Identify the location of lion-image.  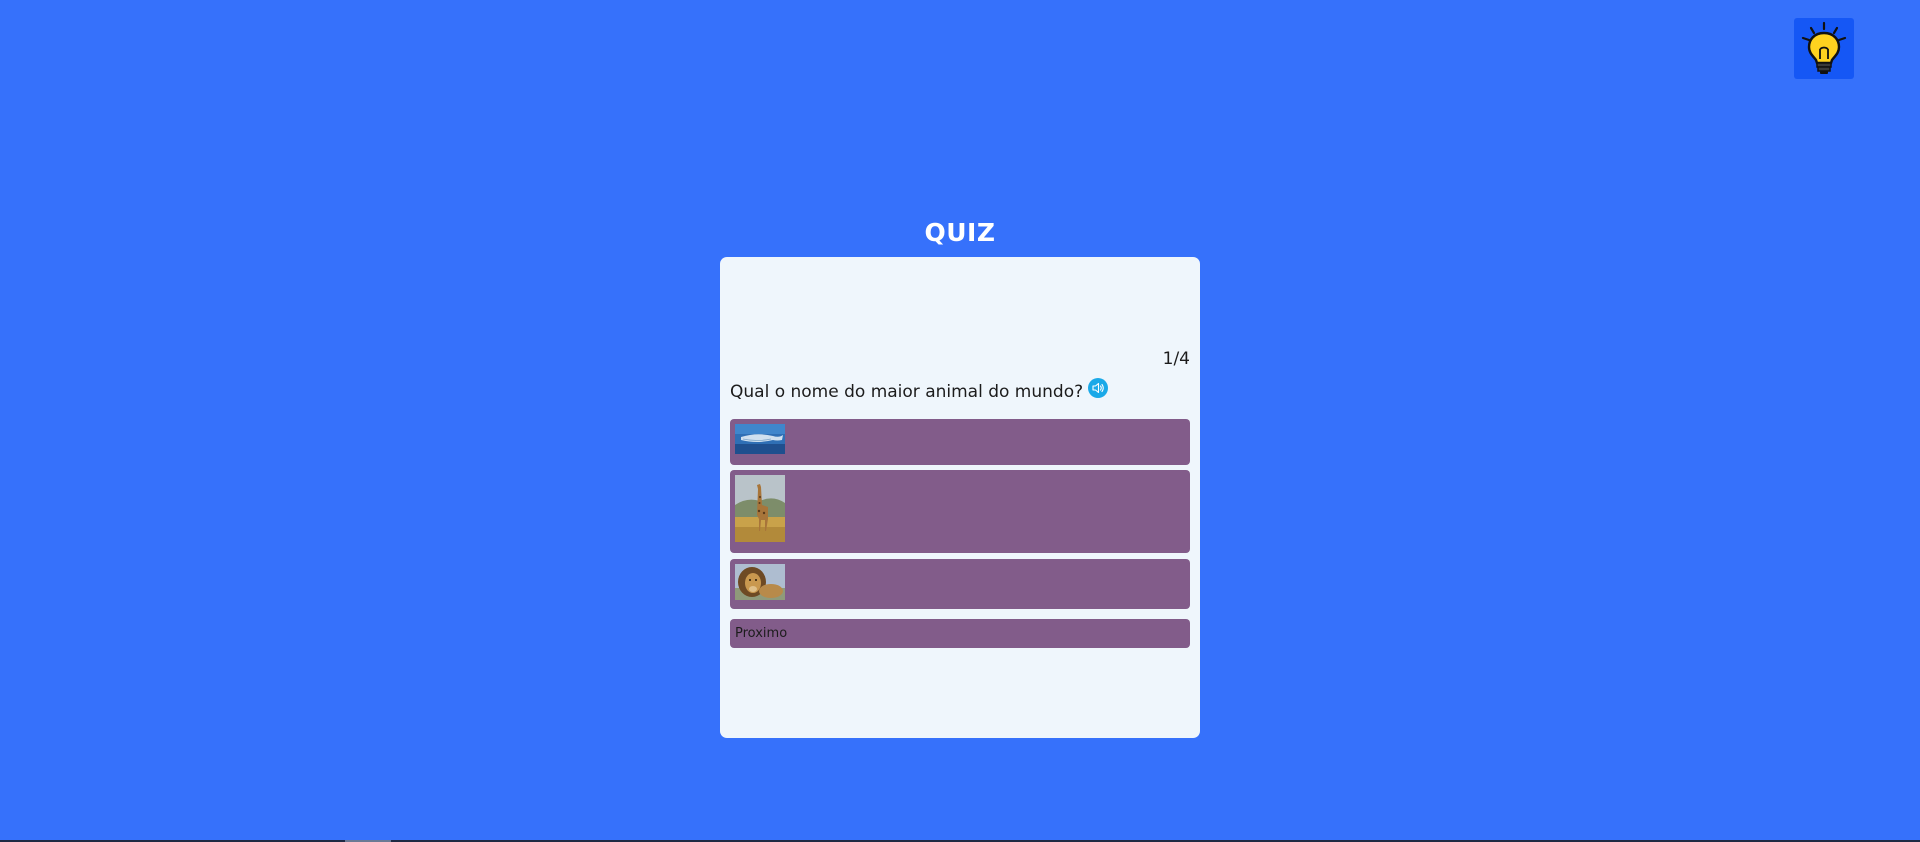
(760, 582).